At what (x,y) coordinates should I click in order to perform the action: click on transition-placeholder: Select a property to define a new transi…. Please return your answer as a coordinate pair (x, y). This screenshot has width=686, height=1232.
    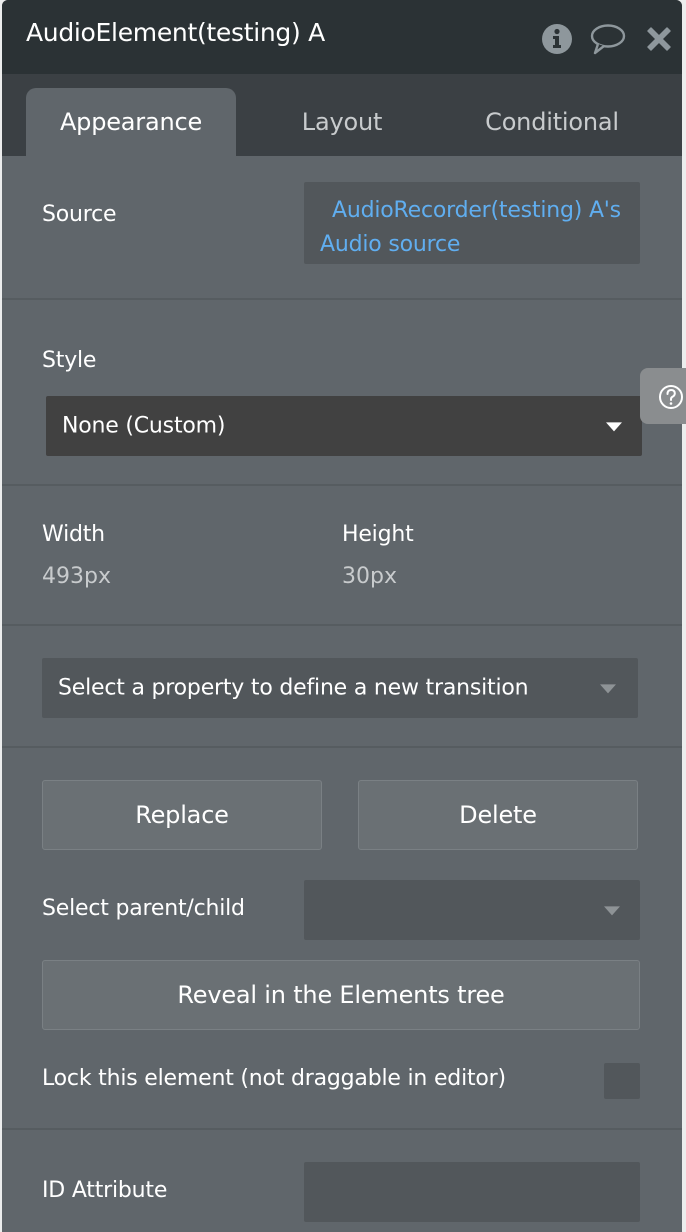
    Looking at the image, I should click on (293, 688).